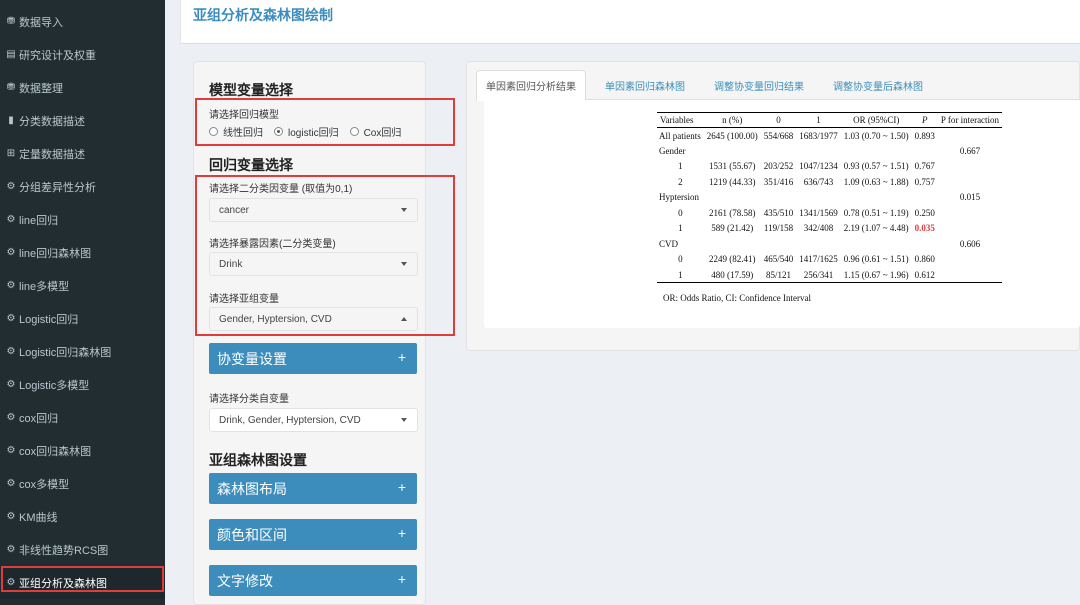 The width and height of the screenshot is (1080, 605). What do you see at coordinates (82, 285) in the screenshot?
I see `sidebar-item-8: ⚙ line多模型` at bounding box center [82, 285].